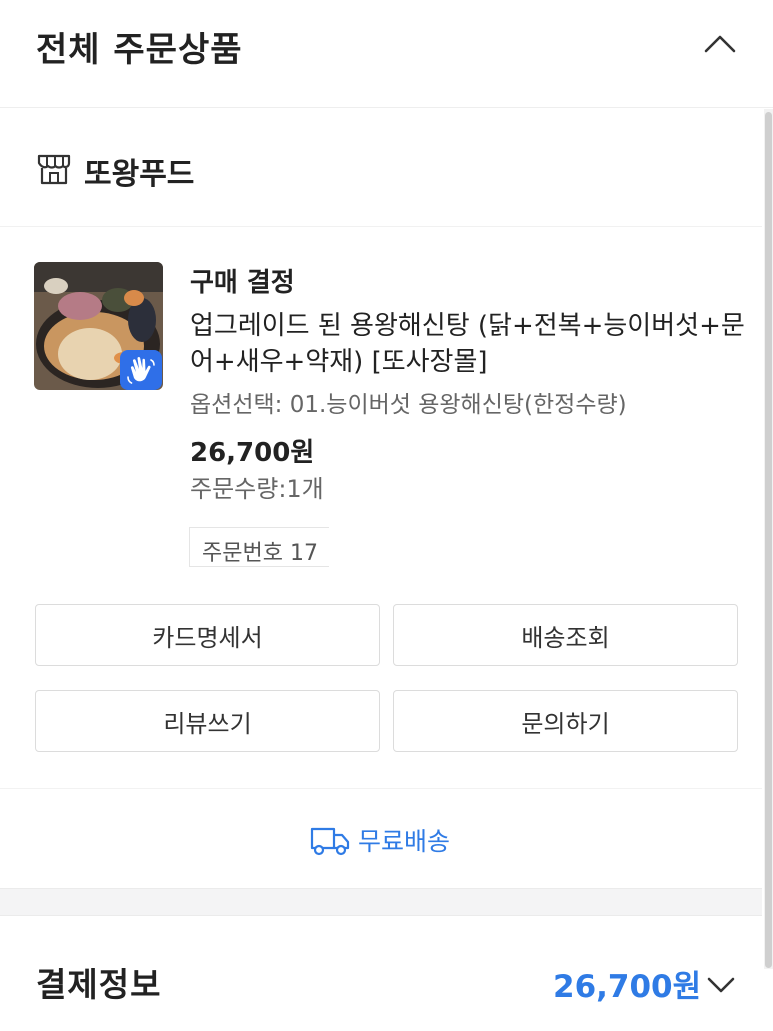 The image size is (773, 1031). I want to click on section-title: 전체 주문상품, so click(139, 50).